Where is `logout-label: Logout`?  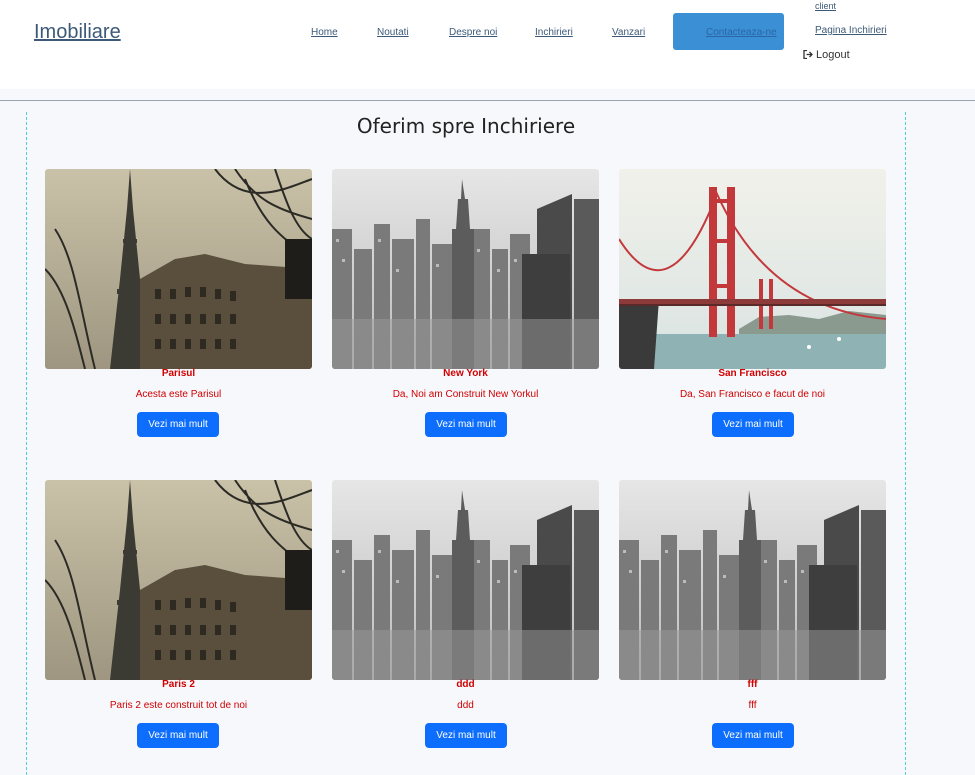 logout-label: Logout is located at coordinates (833, 55).